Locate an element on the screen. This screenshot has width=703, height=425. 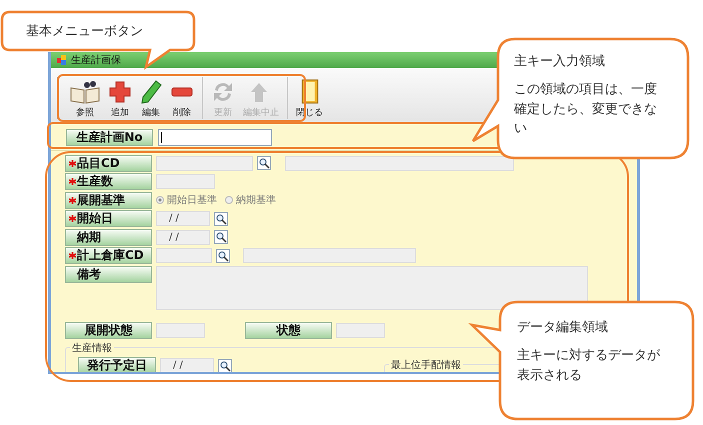
field-label: 開始日 is located at coordinates (108, 219).